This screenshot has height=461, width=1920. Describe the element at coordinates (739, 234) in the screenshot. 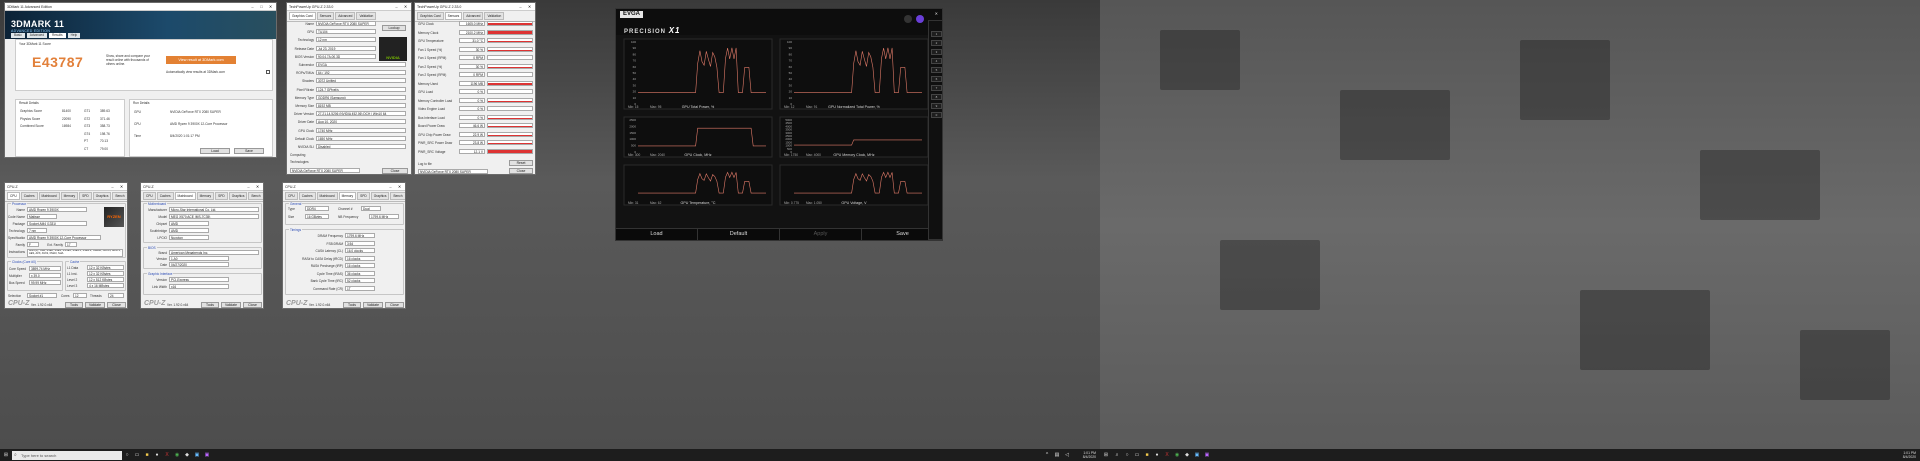

I see `default-button: Default` at that location.